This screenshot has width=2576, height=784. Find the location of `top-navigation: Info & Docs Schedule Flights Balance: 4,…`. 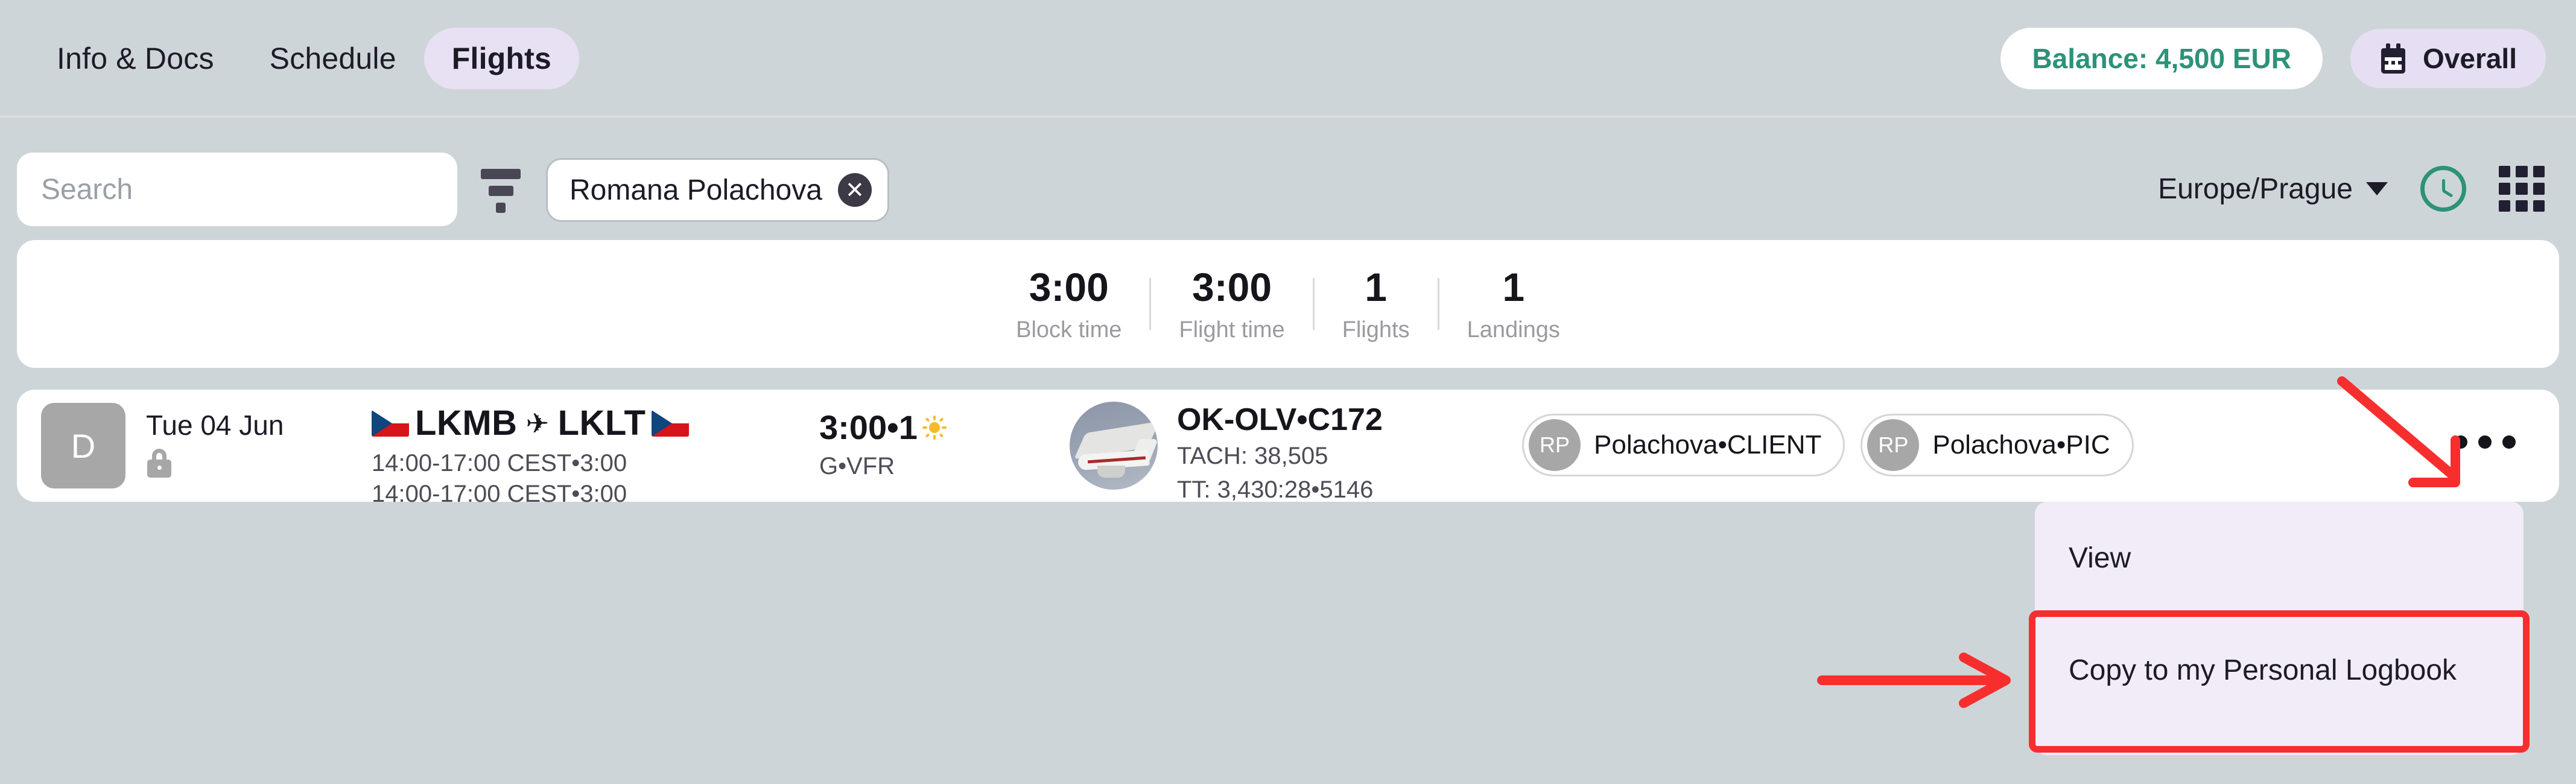

top-navigation: Info & Docs Schedule Flights Balance: 4,… is located at coordinates (1288, 58).